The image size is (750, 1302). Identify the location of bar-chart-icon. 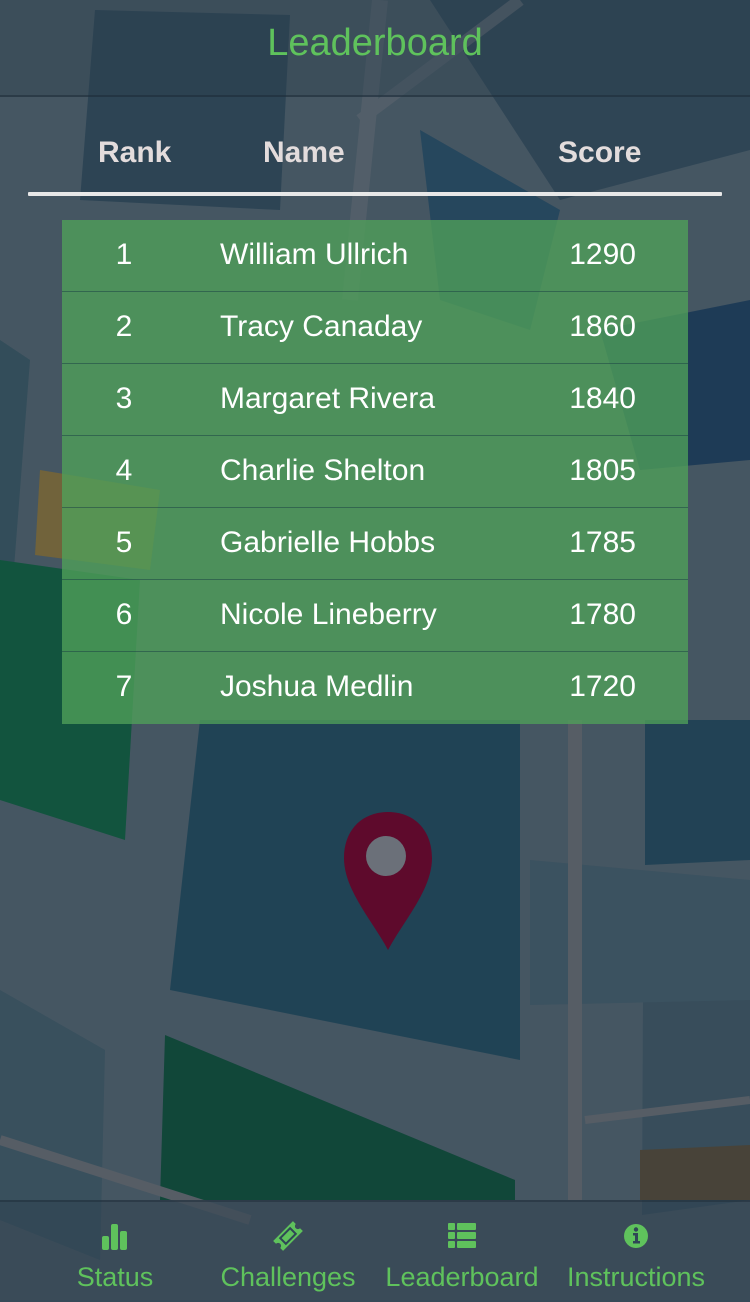
(114, 1237).